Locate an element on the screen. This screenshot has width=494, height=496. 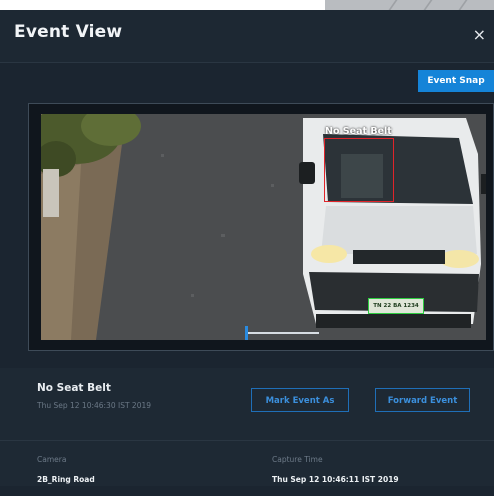
mark-event-as-button: Mark Event As is located at coordinates (300, 400).